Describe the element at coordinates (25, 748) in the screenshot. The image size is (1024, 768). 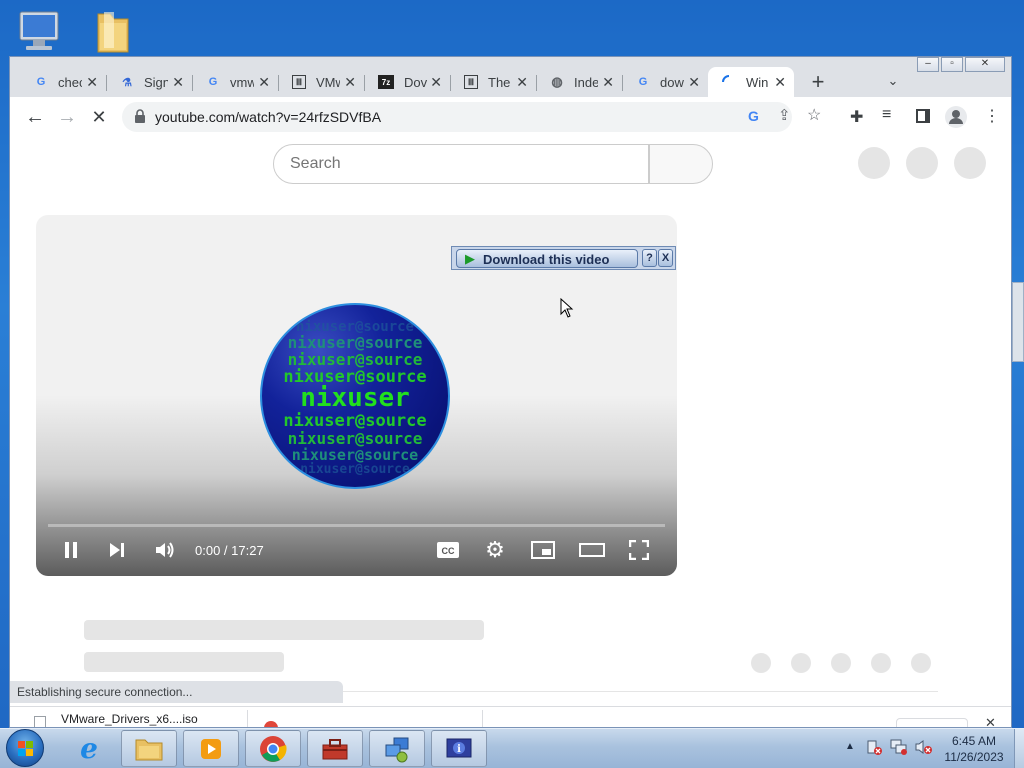
I see `start-button` at that location.